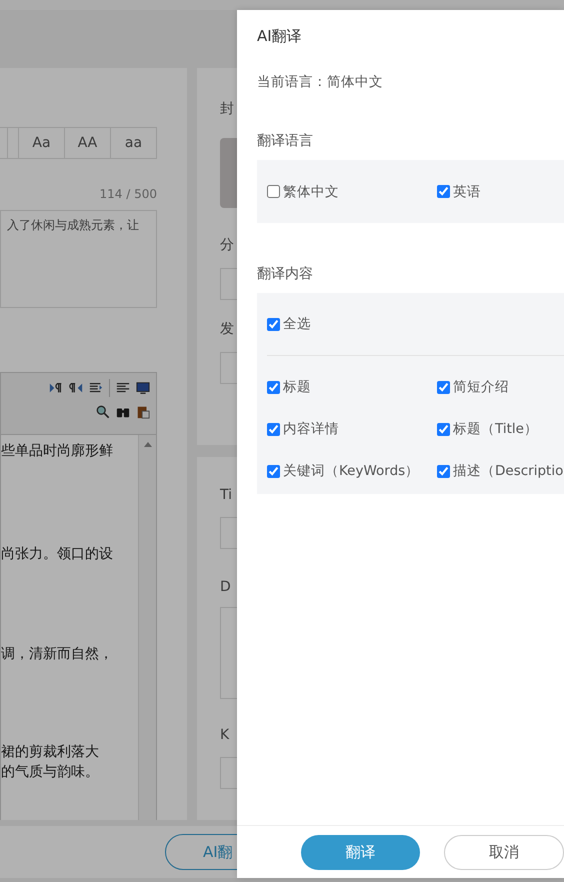 The width and height of the screenshot is (564, 882). I want to click on checkbox-label: 简短介绍, so click(481, 387).